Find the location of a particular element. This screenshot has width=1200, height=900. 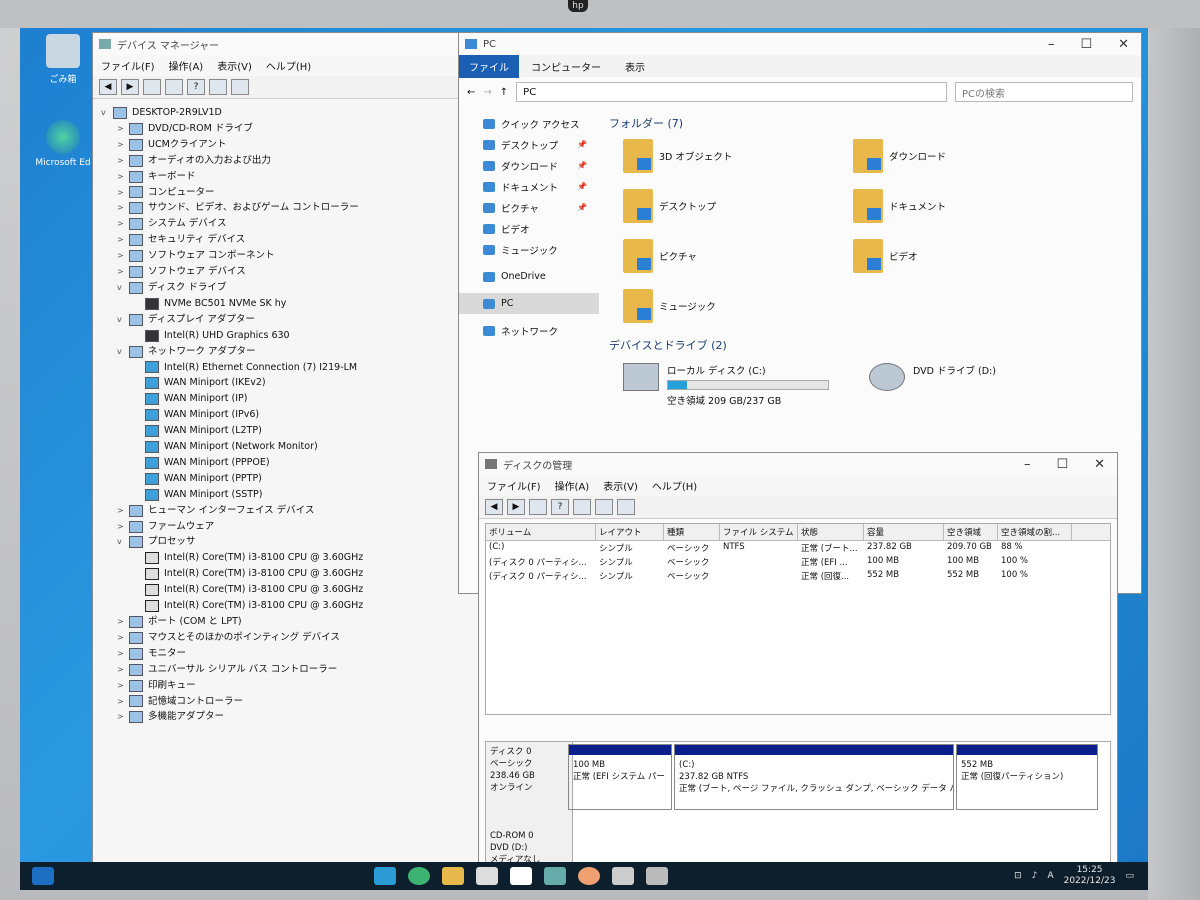

tree-node: > 記憶域コントローラー is located at coordinates (303, 702).